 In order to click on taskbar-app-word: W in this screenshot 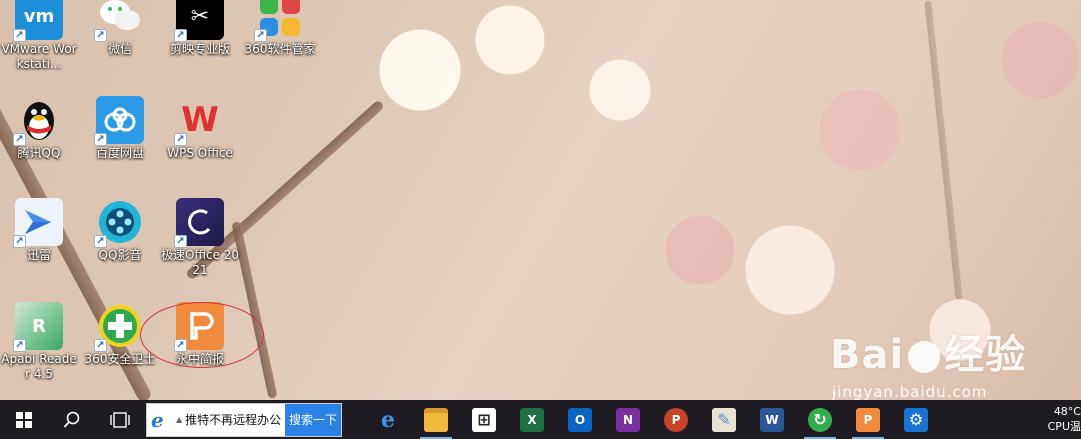, I will do `click(772, 419)`.